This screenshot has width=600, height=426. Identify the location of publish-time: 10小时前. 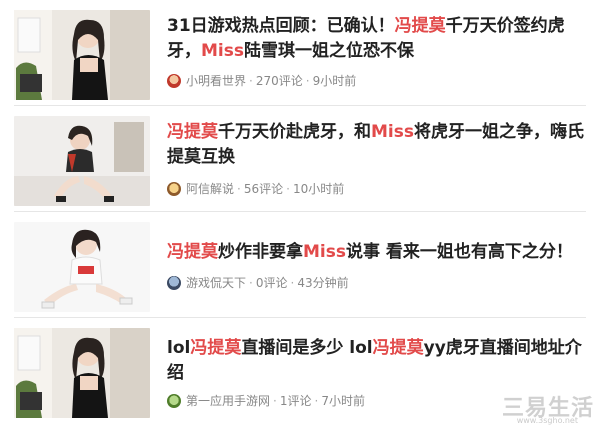
(318, 189).